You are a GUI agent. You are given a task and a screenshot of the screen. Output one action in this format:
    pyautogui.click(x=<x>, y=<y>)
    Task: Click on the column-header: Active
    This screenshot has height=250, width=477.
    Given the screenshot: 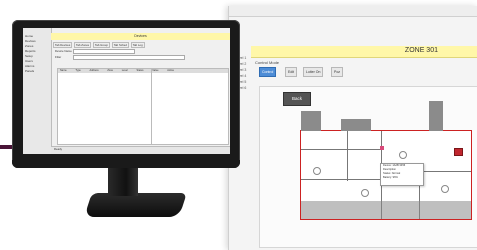 What is the action you would take?
    pyautogui.click(x=169, y=70)
    